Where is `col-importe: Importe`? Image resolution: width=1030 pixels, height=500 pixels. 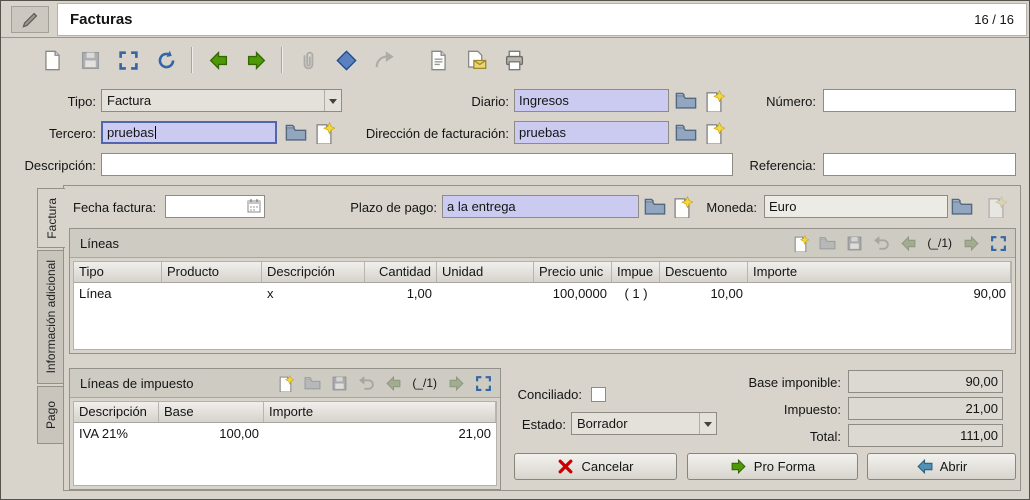
col-importe: Importe is located at coordinates (879, 272).